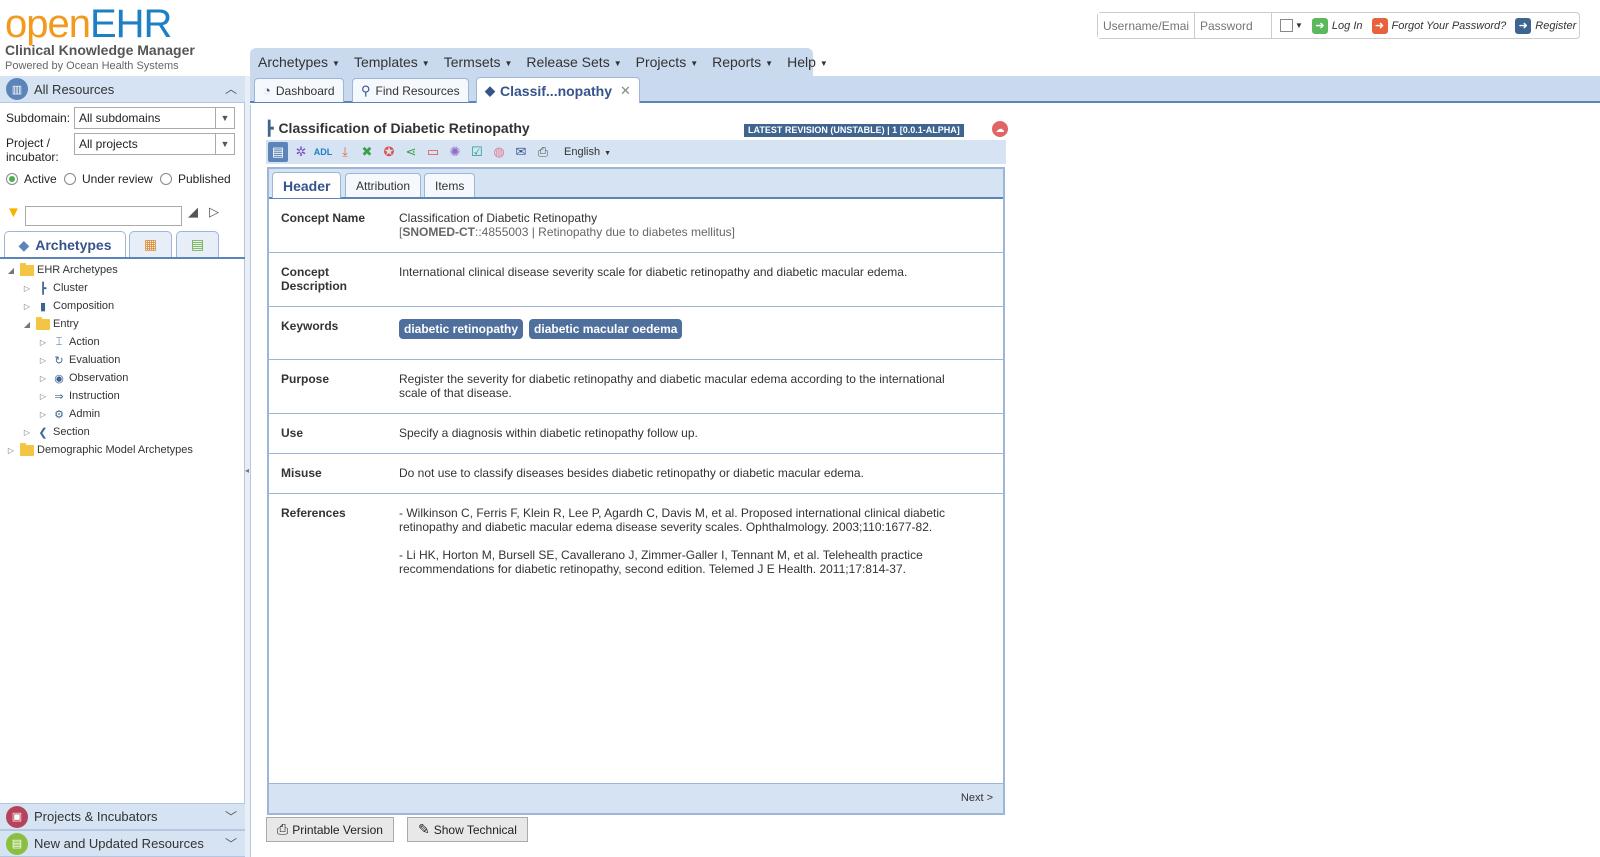 This screenshot has height=857, width=1600. I want to click on tab-header: Header, so click(307, 185).